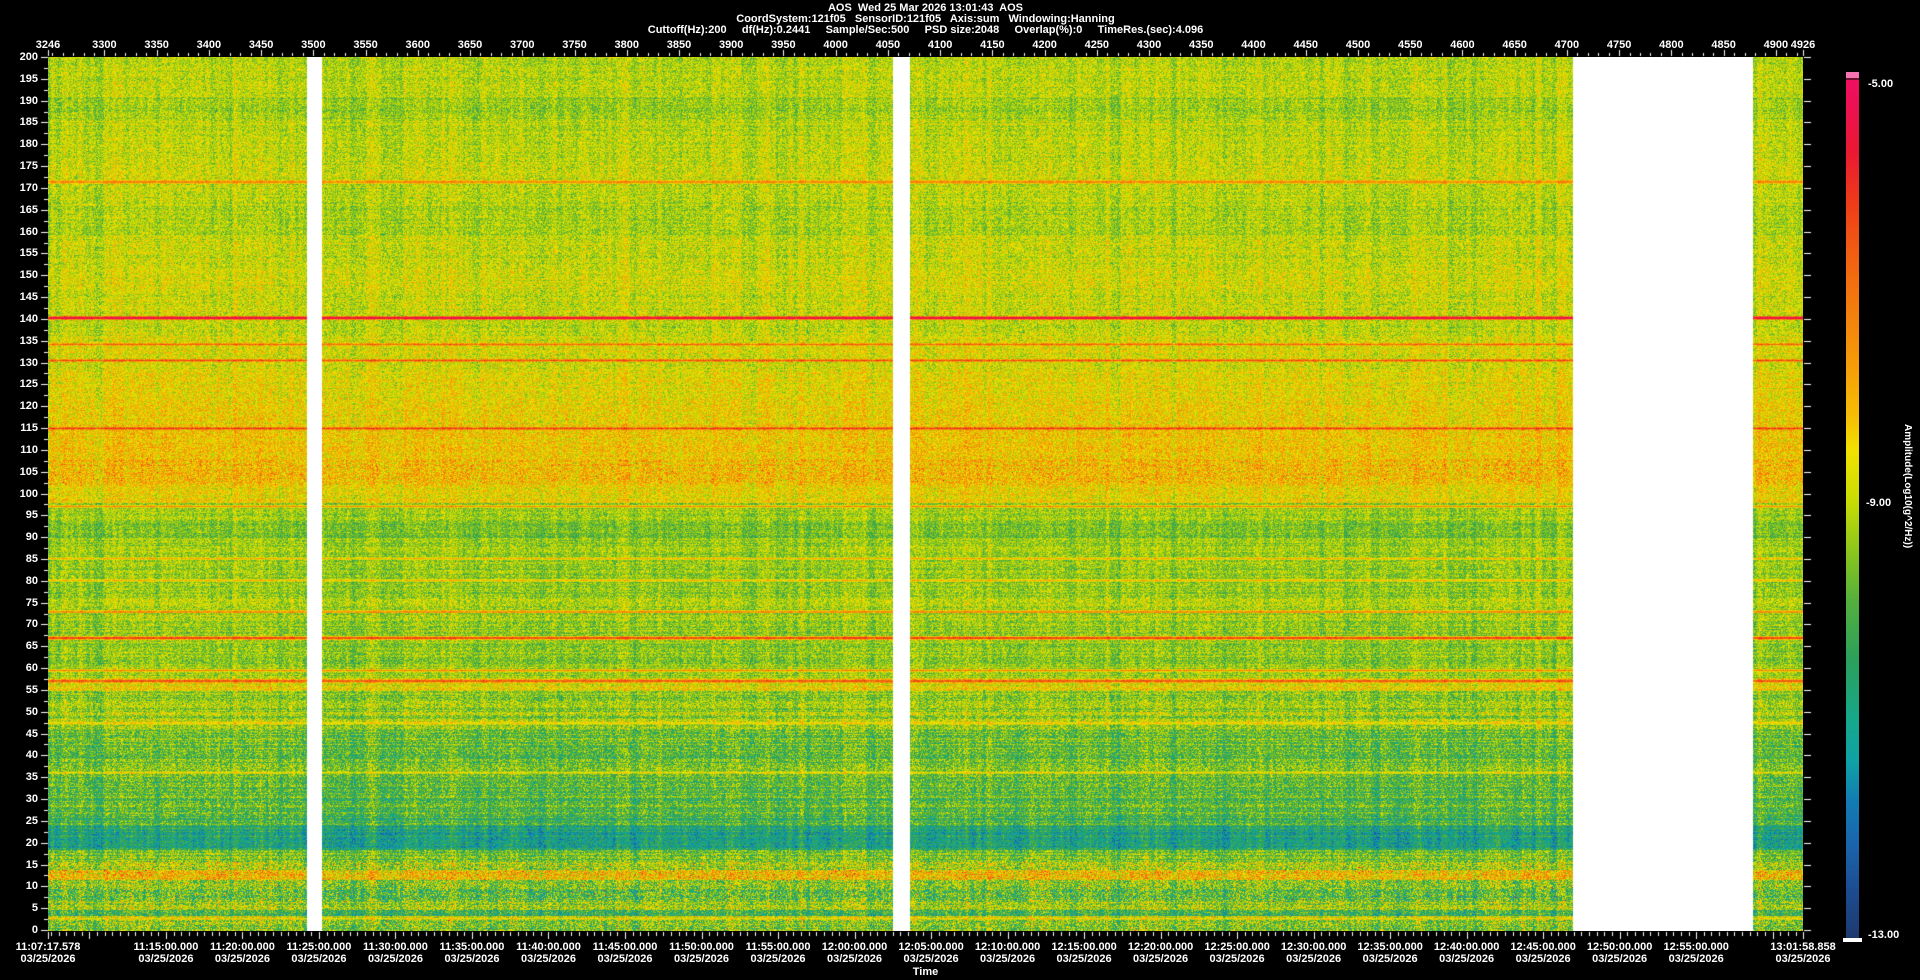 The width and height of the screenshot is (1920, 980). I want to click on freq-axis-label: 85, so click(31, 558).